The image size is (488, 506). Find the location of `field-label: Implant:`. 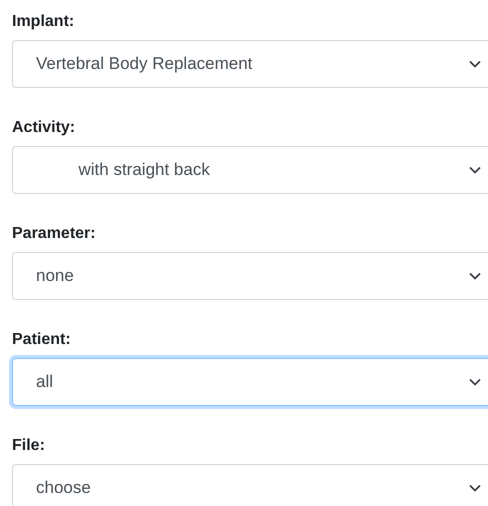

field-label: Implant: is located at coordinates (44, 22).